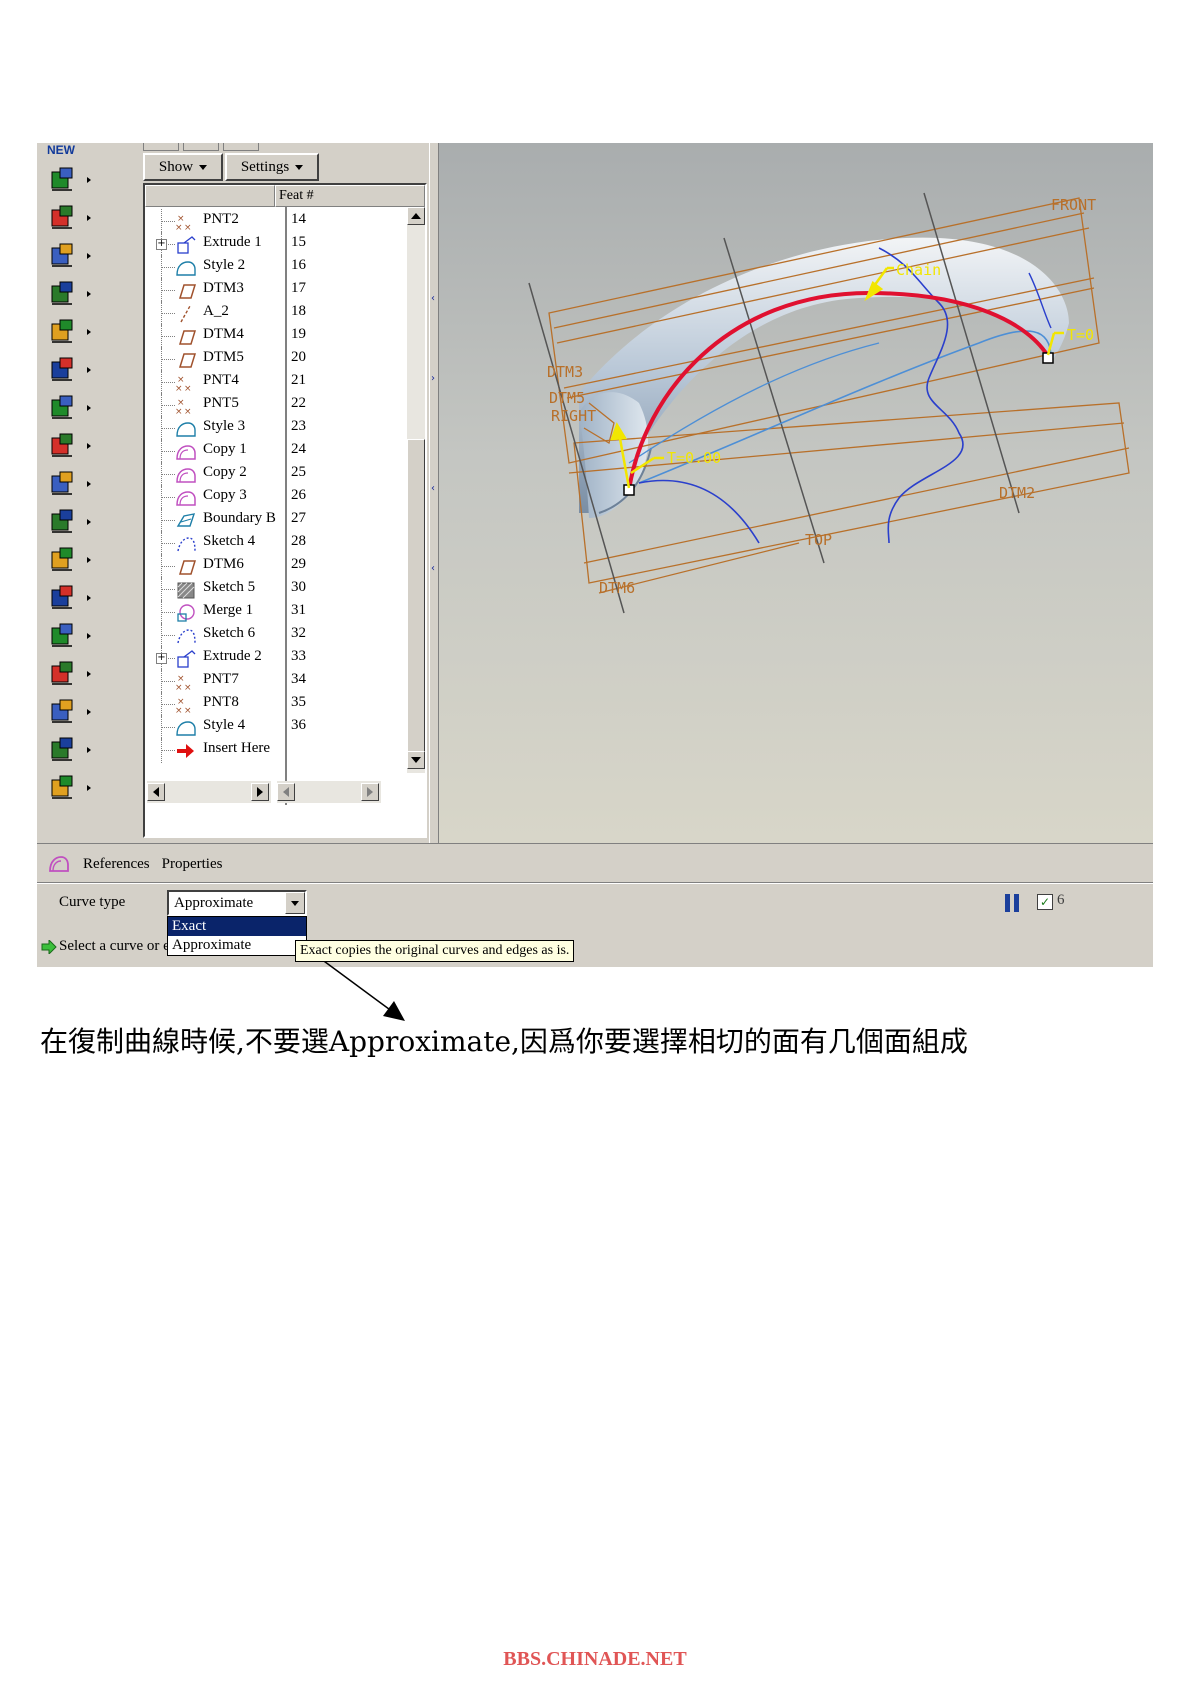  What do you see at coordinates (416, 599) in the screenshot?
I see `scroll-thumb` at bounding box center [416, 599].